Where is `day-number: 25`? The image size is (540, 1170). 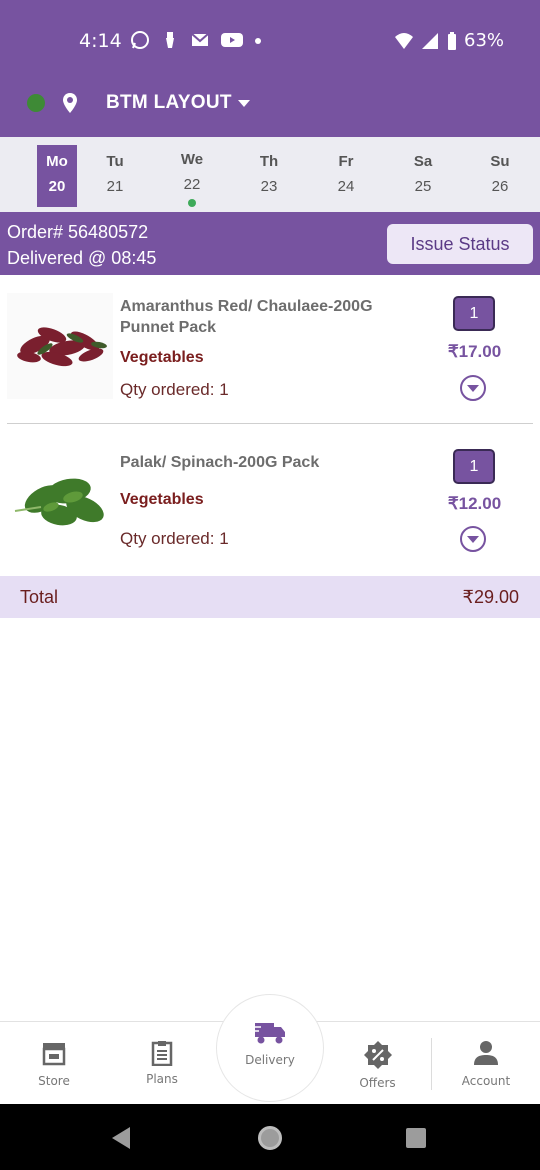
day-number: 25 is located at coordinates (423, 186).